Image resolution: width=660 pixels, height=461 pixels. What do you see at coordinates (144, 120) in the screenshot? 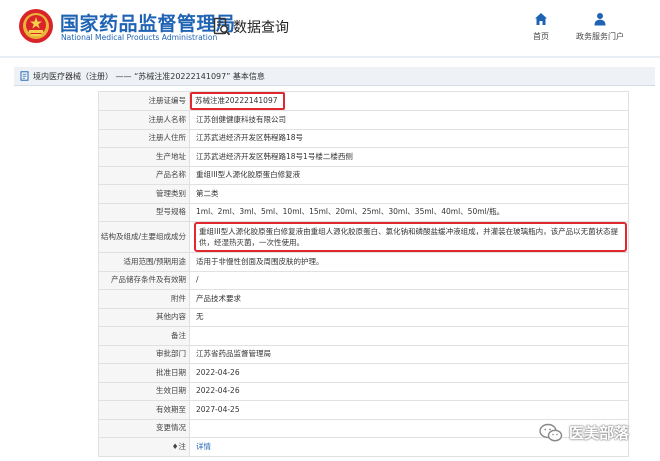
I see `row-label: 注册人名称` at bounding box center [144, 120].